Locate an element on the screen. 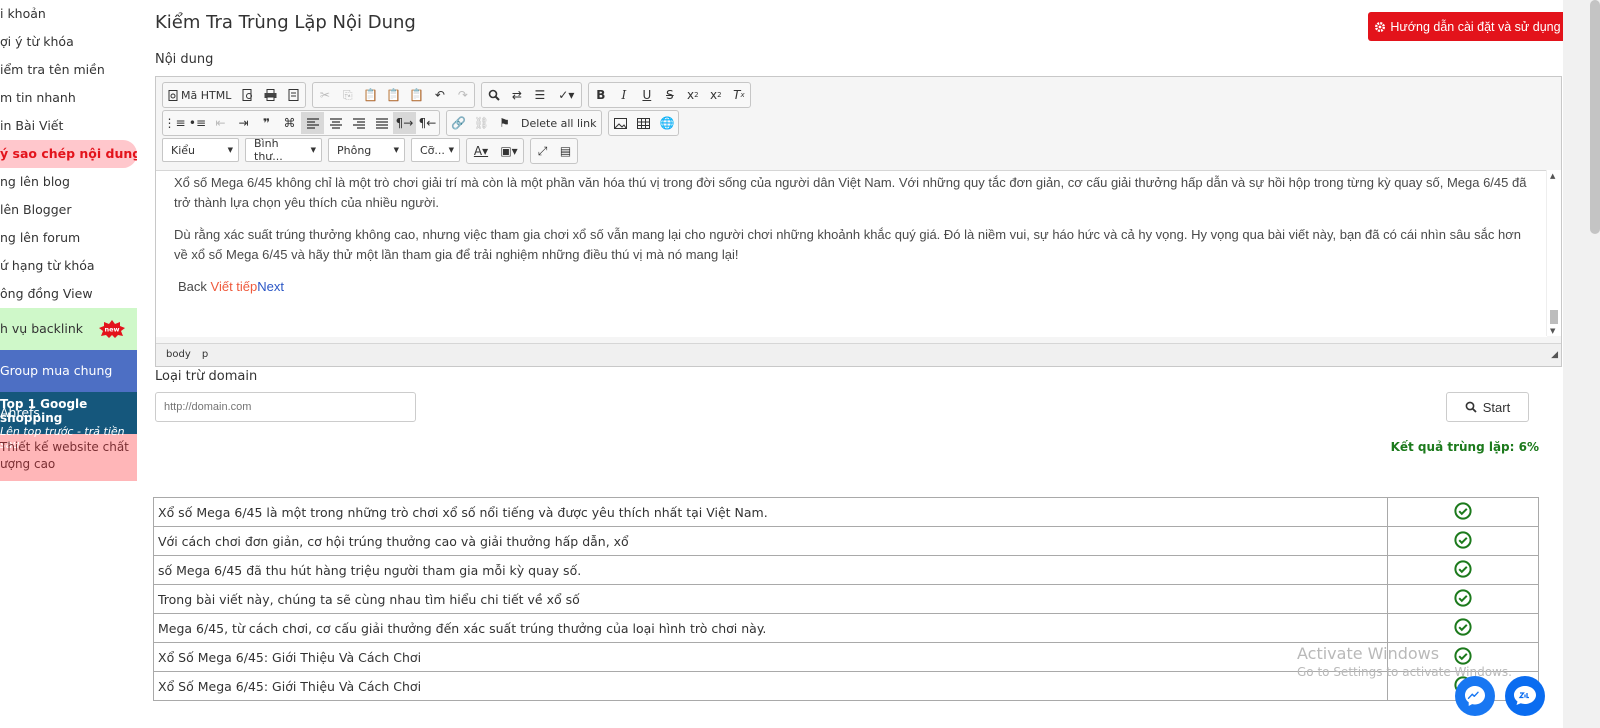 The image size is (1600, 728). anchor-flag-icon: ⚑ is located at coordinates (504, 123).